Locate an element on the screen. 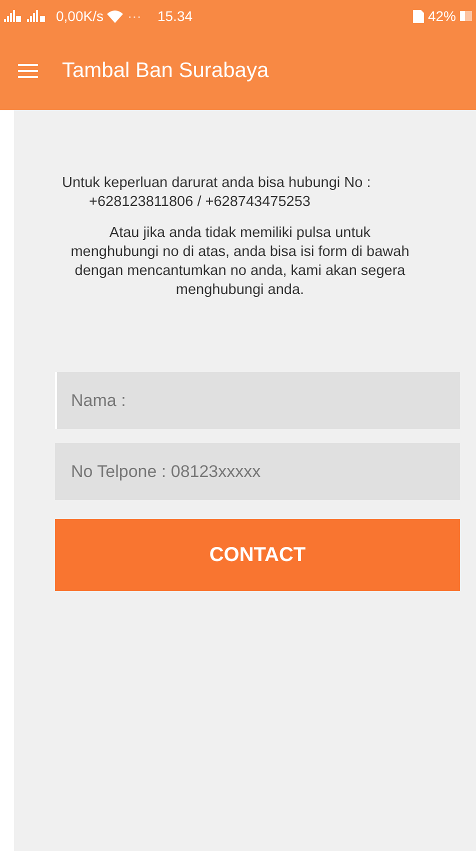  clock-time: 15.34 is located at coordinates (175, 16).